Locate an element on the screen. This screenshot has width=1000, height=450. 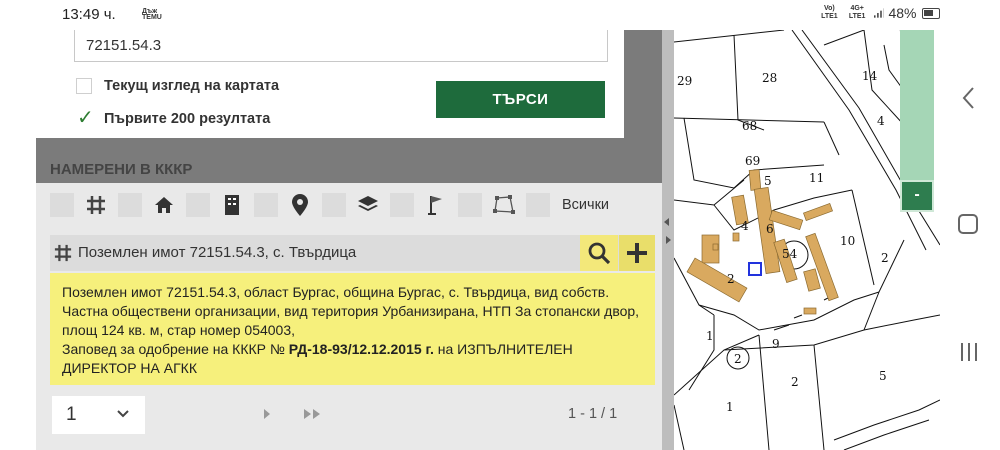
back-icon is located at coordinates (969, 98).